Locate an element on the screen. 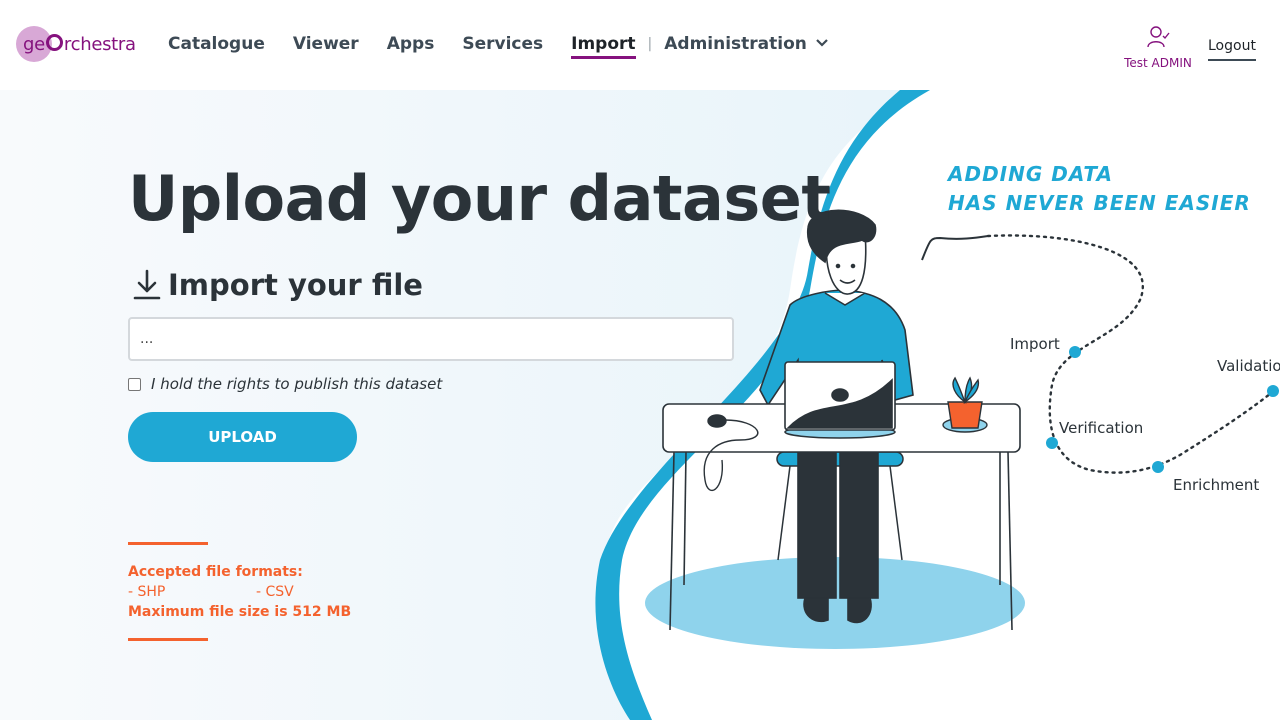 The image size is (1280, 720). tagline-line-1: ADDING DATA is located at coordinates (1030, 174).